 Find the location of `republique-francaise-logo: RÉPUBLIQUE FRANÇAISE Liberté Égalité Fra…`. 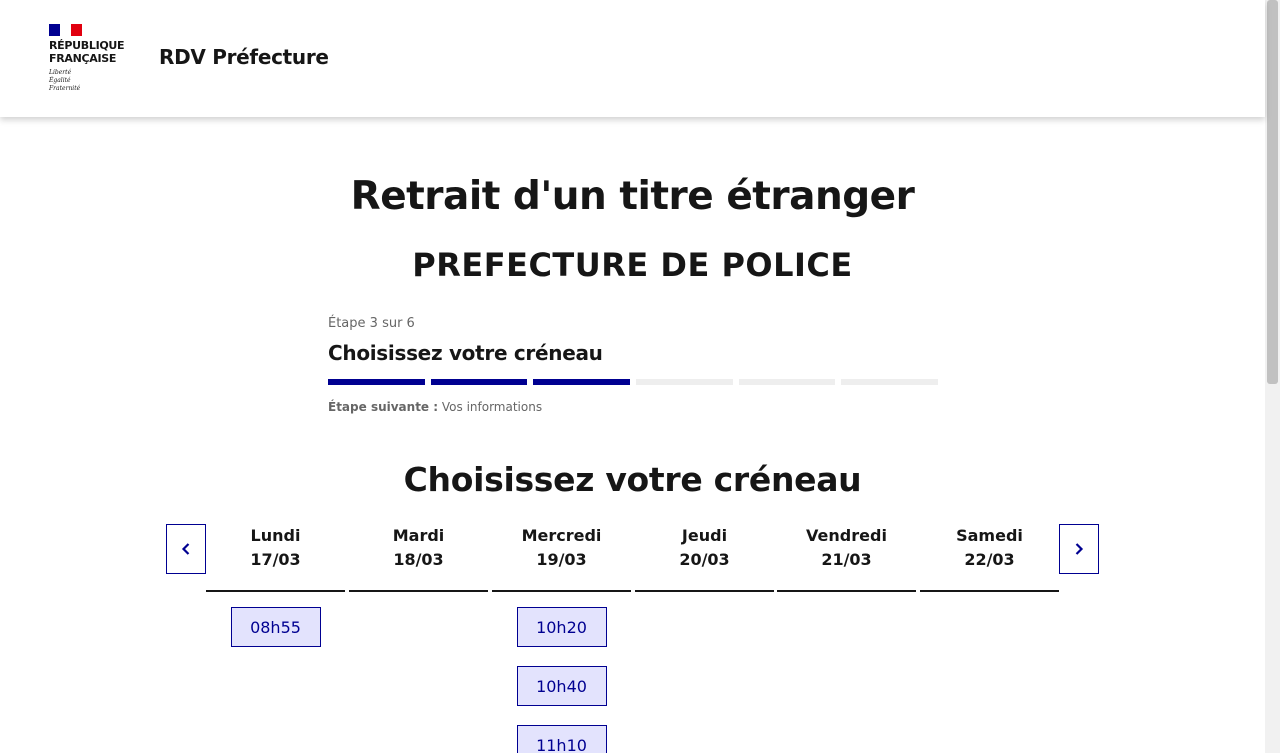

republique-francaise-logo: RÉPUBLIQUE FRANÇAISE Liberté Égalité Fra… is located at coordinates (94, 58).